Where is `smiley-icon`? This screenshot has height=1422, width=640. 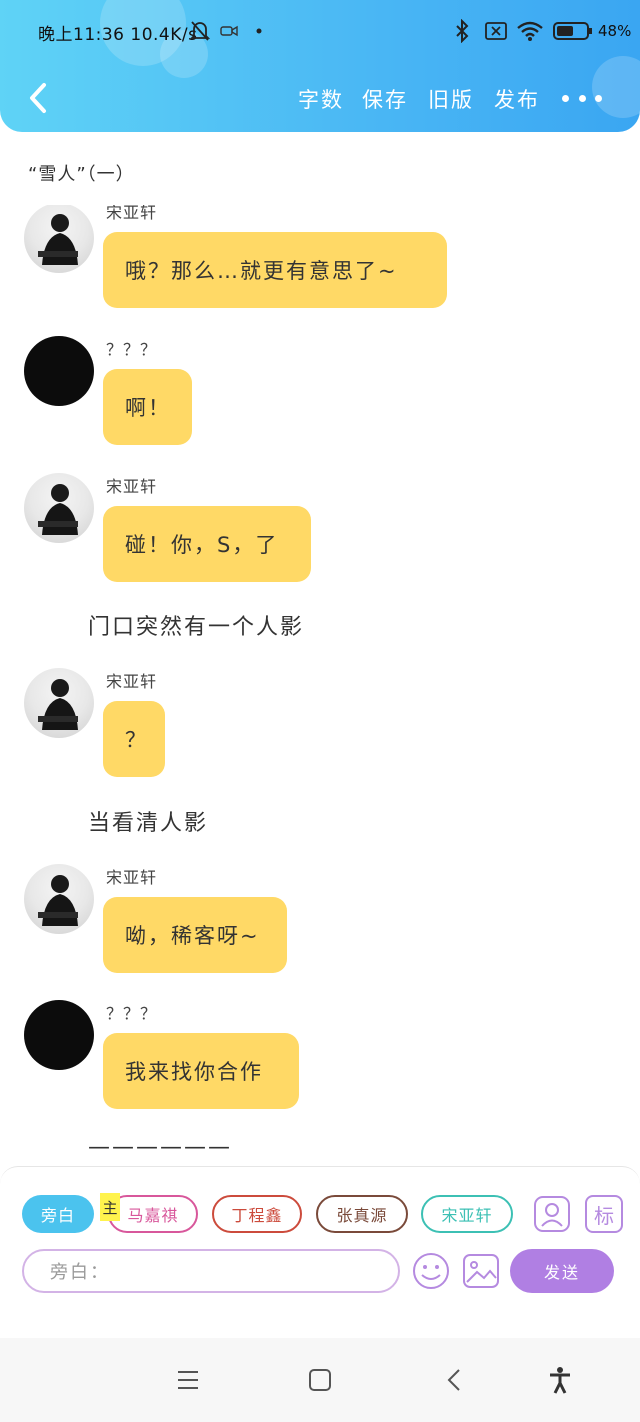
smiley-icon is located at coordinates (431, 1271).